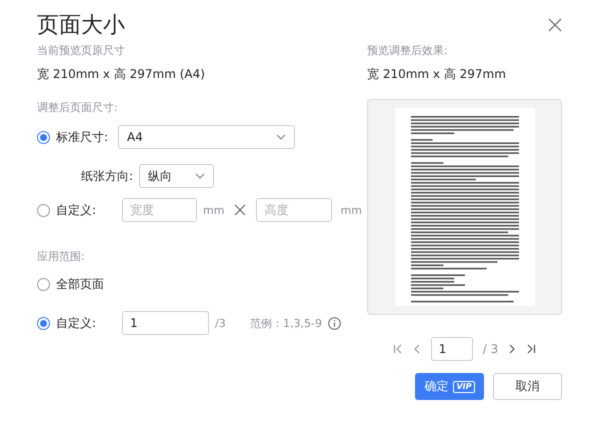  I want to click on height-field: 高度, so click(294, 210).